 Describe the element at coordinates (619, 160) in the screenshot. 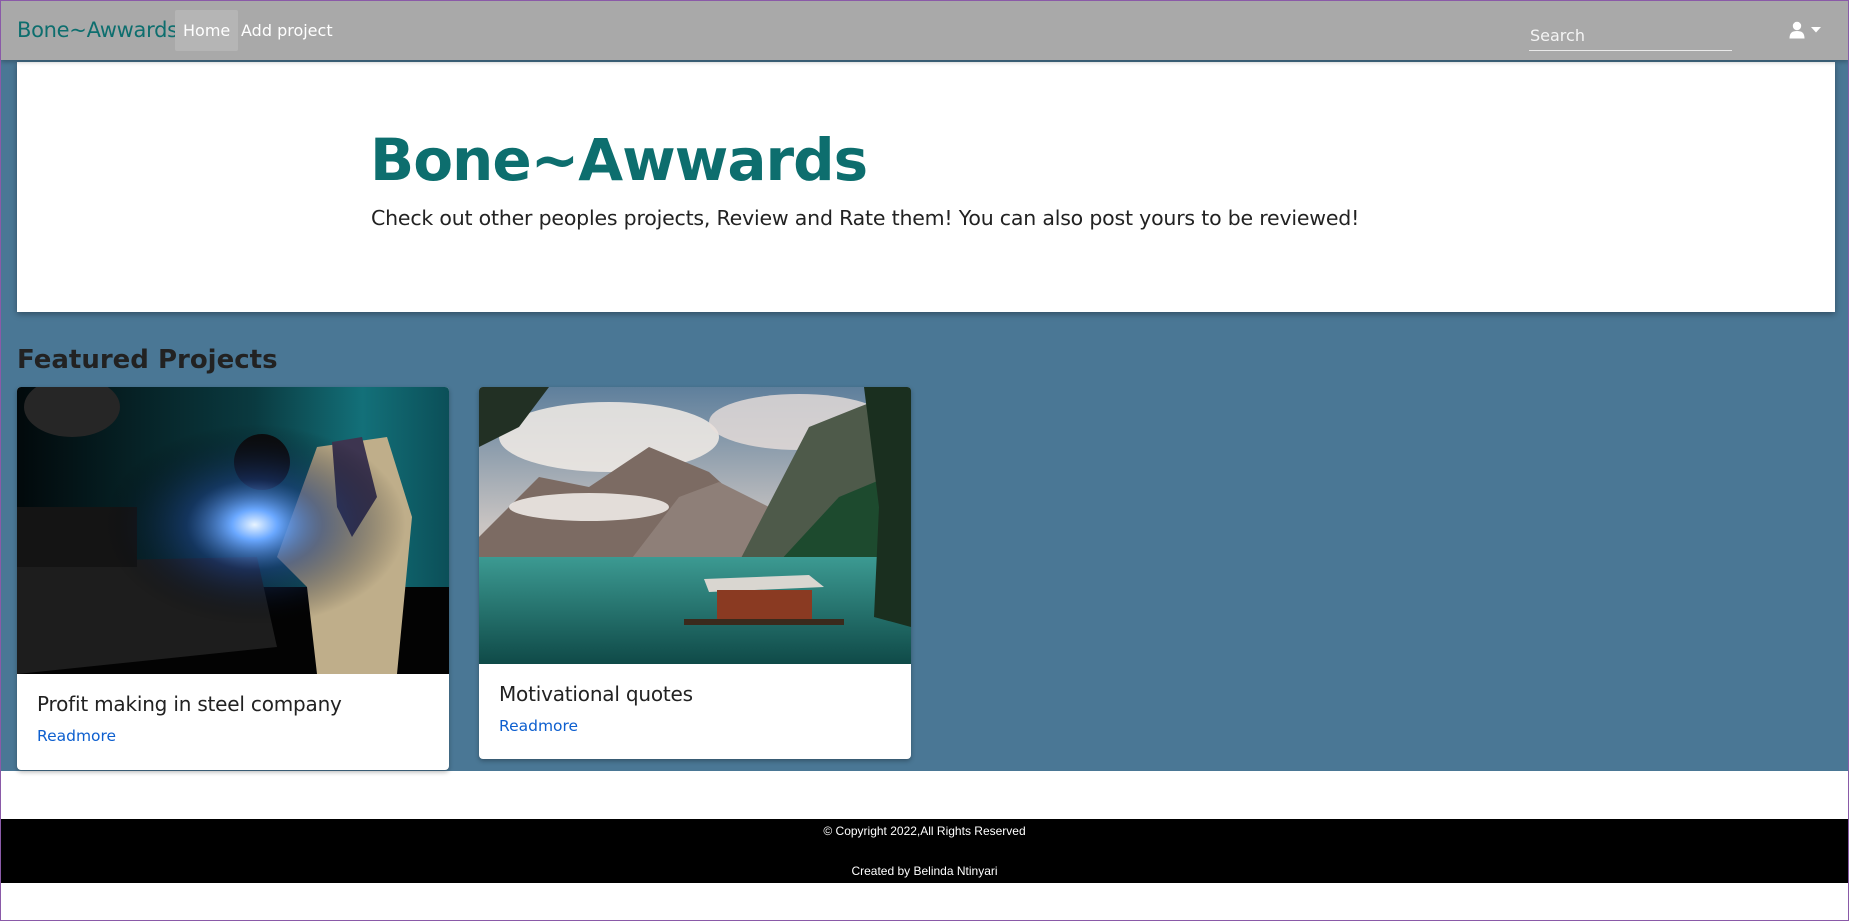

I see `hero-title: Bone~Awwards` at that location.